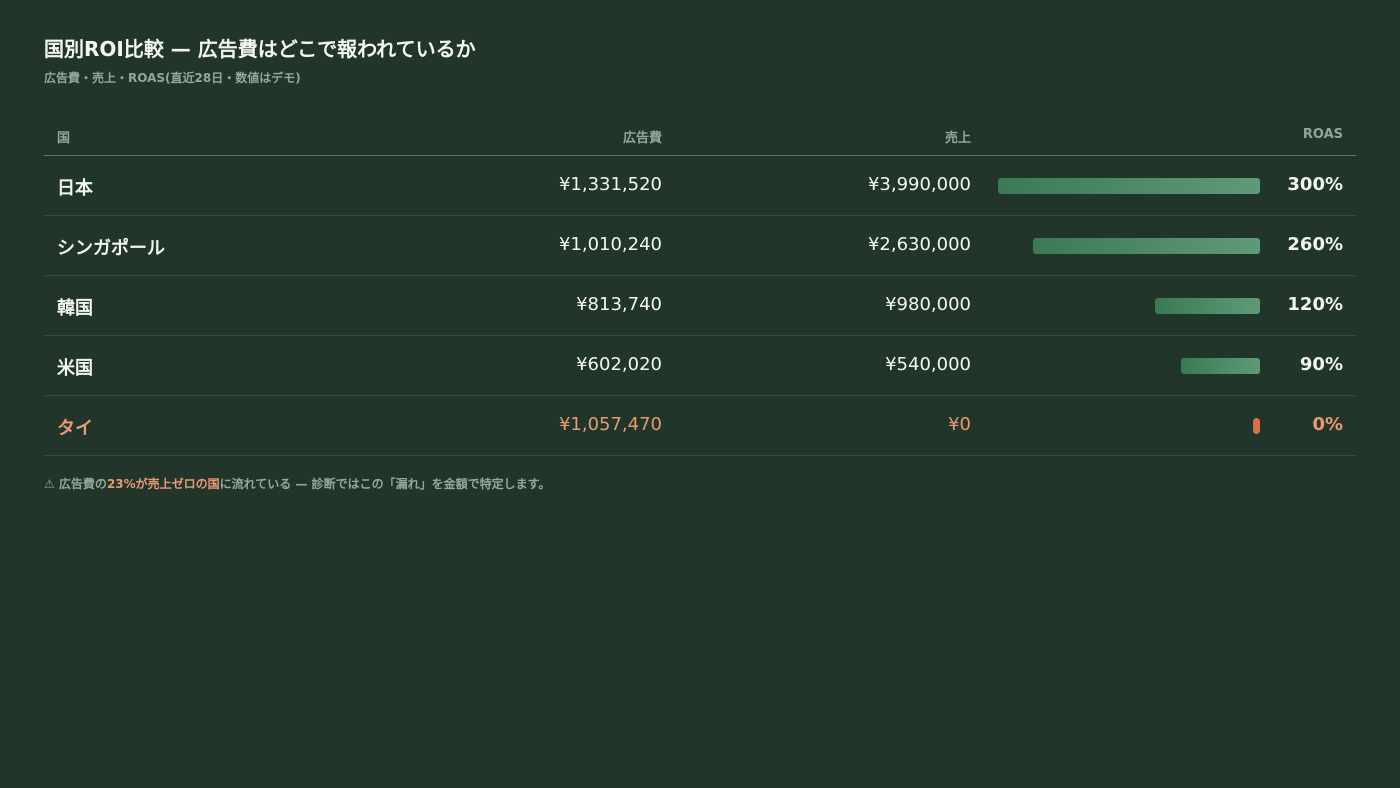 Image resolution: width=1400 pixels, height=788 pixels. What do you see at coordinates (1315, 304) in the screenshot?
I see `roas-value: 120%` at bounding box center [1315, 304].